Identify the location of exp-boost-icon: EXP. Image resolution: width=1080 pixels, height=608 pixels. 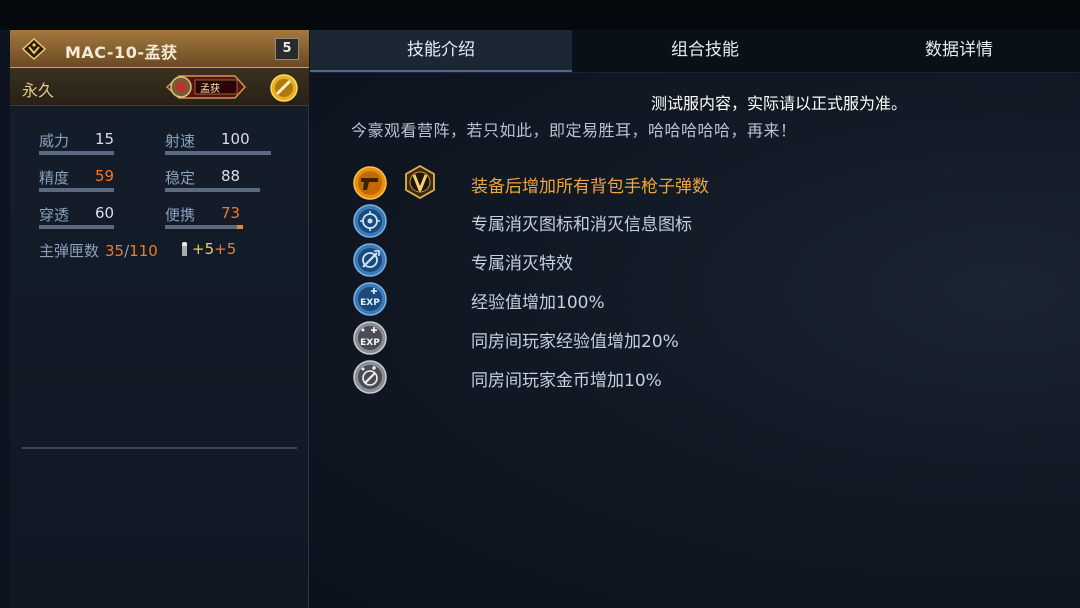
(370, 299).